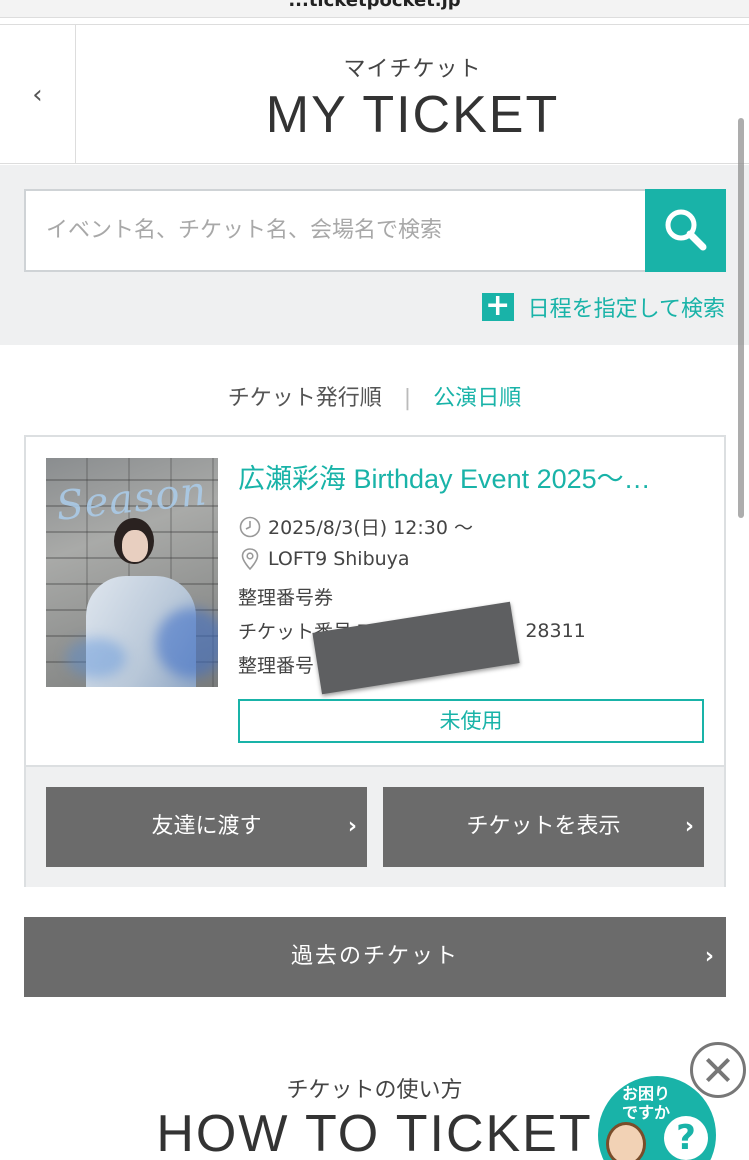 The height and width of the screenshot is (1160, 749). Describe the element at coordinates (555, 630) in the screenshot. I see `ticket-number-tail: 28311` at that location.